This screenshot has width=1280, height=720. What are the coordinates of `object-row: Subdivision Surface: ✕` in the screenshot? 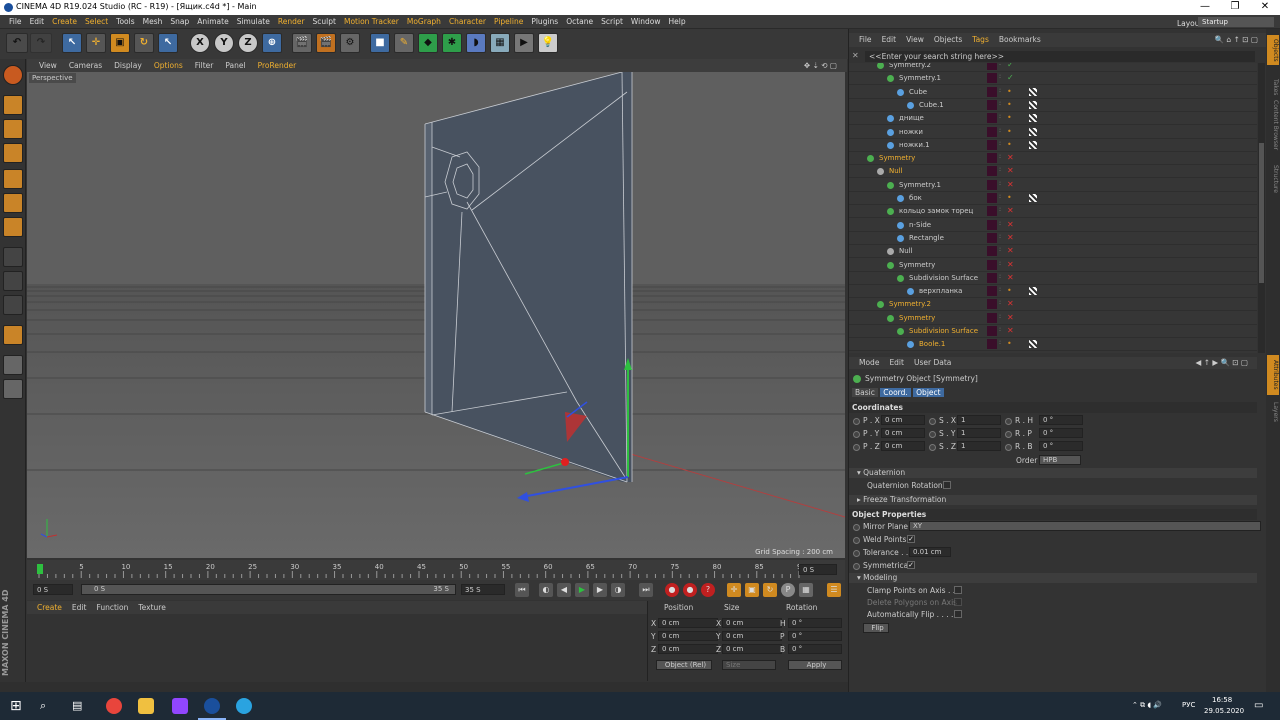 It's located at (1053, 331).